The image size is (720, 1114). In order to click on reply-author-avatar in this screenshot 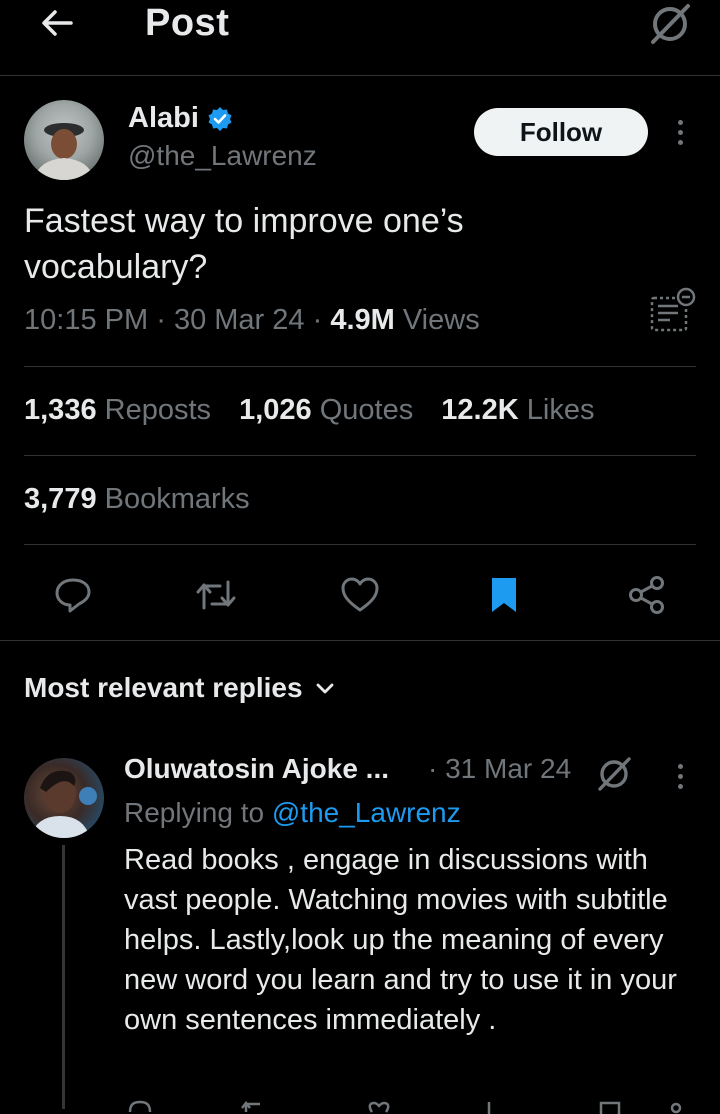, I will do `click(64, 798)`.